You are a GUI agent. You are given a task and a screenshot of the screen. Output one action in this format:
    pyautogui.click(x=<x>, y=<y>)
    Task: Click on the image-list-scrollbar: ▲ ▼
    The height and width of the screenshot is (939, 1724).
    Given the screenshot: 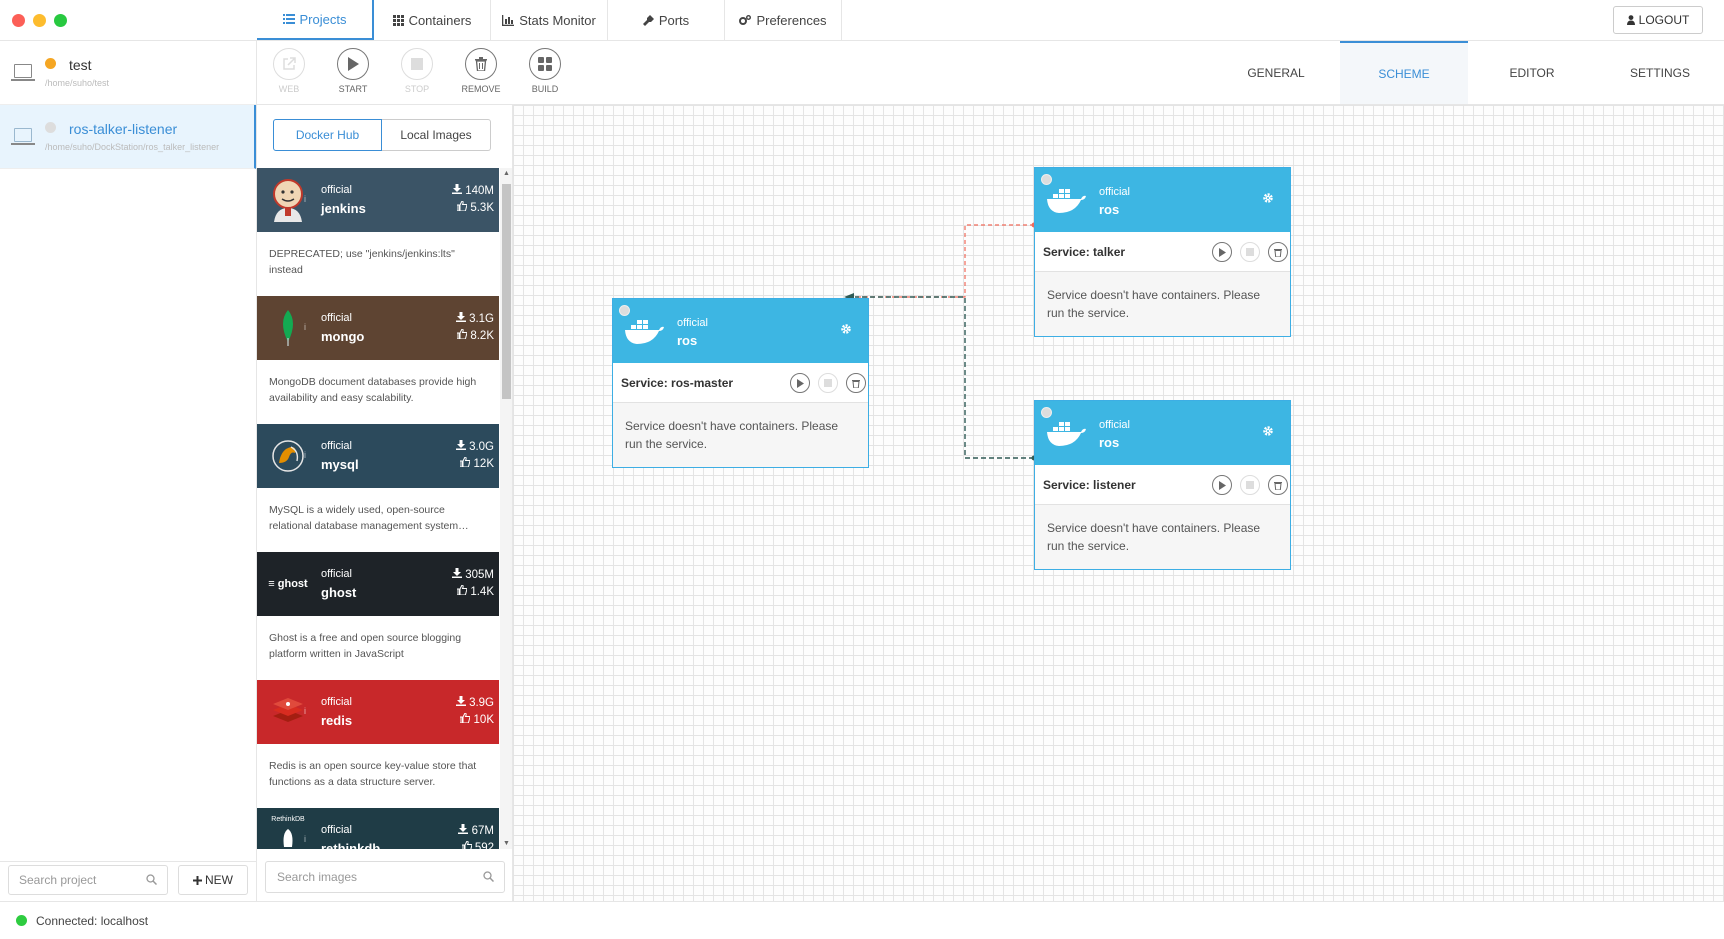 What is the action you would take?
    pyautogui.click(x=506, y=508)
    